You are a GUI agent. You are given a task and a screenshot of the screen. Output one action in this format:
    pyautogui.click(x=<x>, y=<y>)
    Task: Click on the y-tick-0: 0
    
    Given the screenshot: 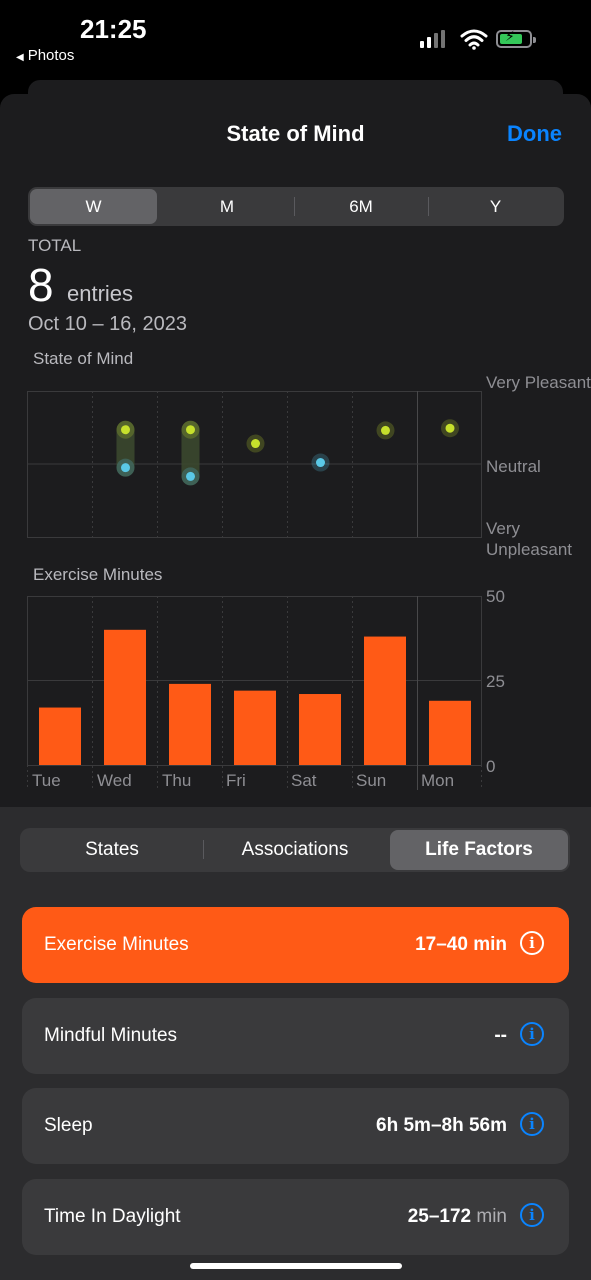 What is the action you would take?
    pyautogui.click(x=491, y=766)
    